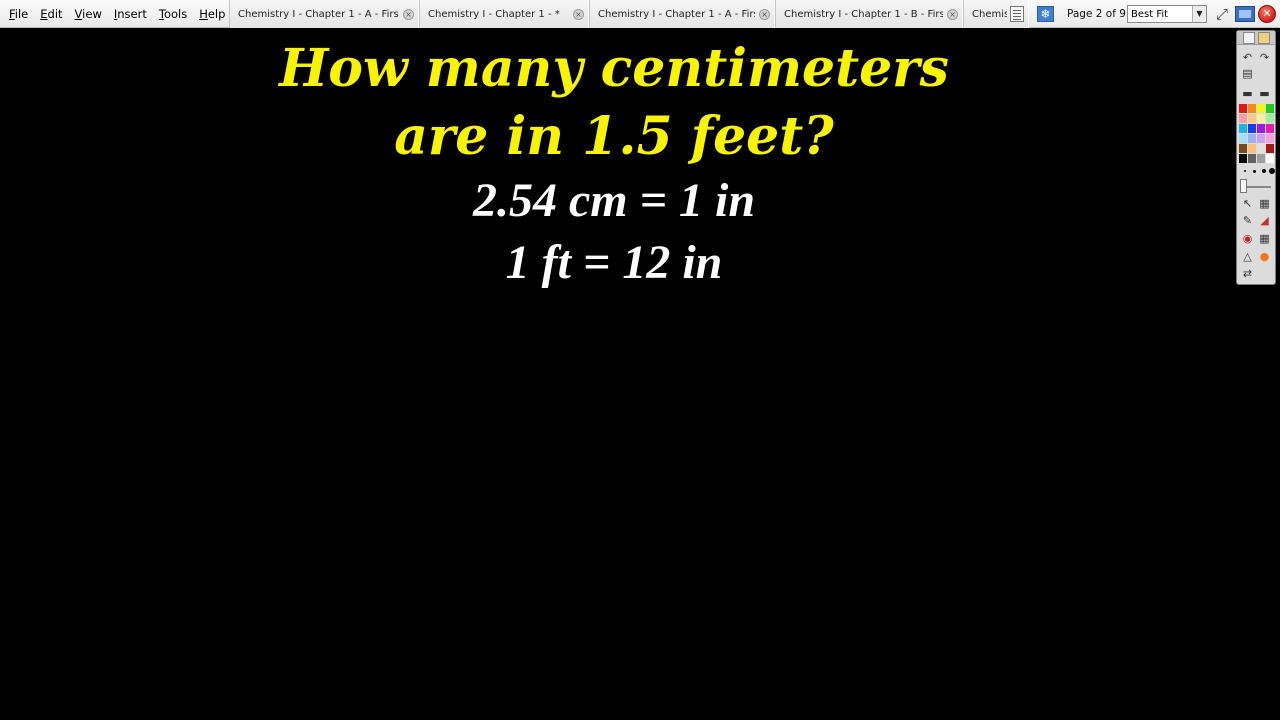 Image resolution: width=1280 pixels, height=720 pixels. Describe the element at coordinates (130, 14) in the screenshot. I see `menu-insert: Insert` at that location.